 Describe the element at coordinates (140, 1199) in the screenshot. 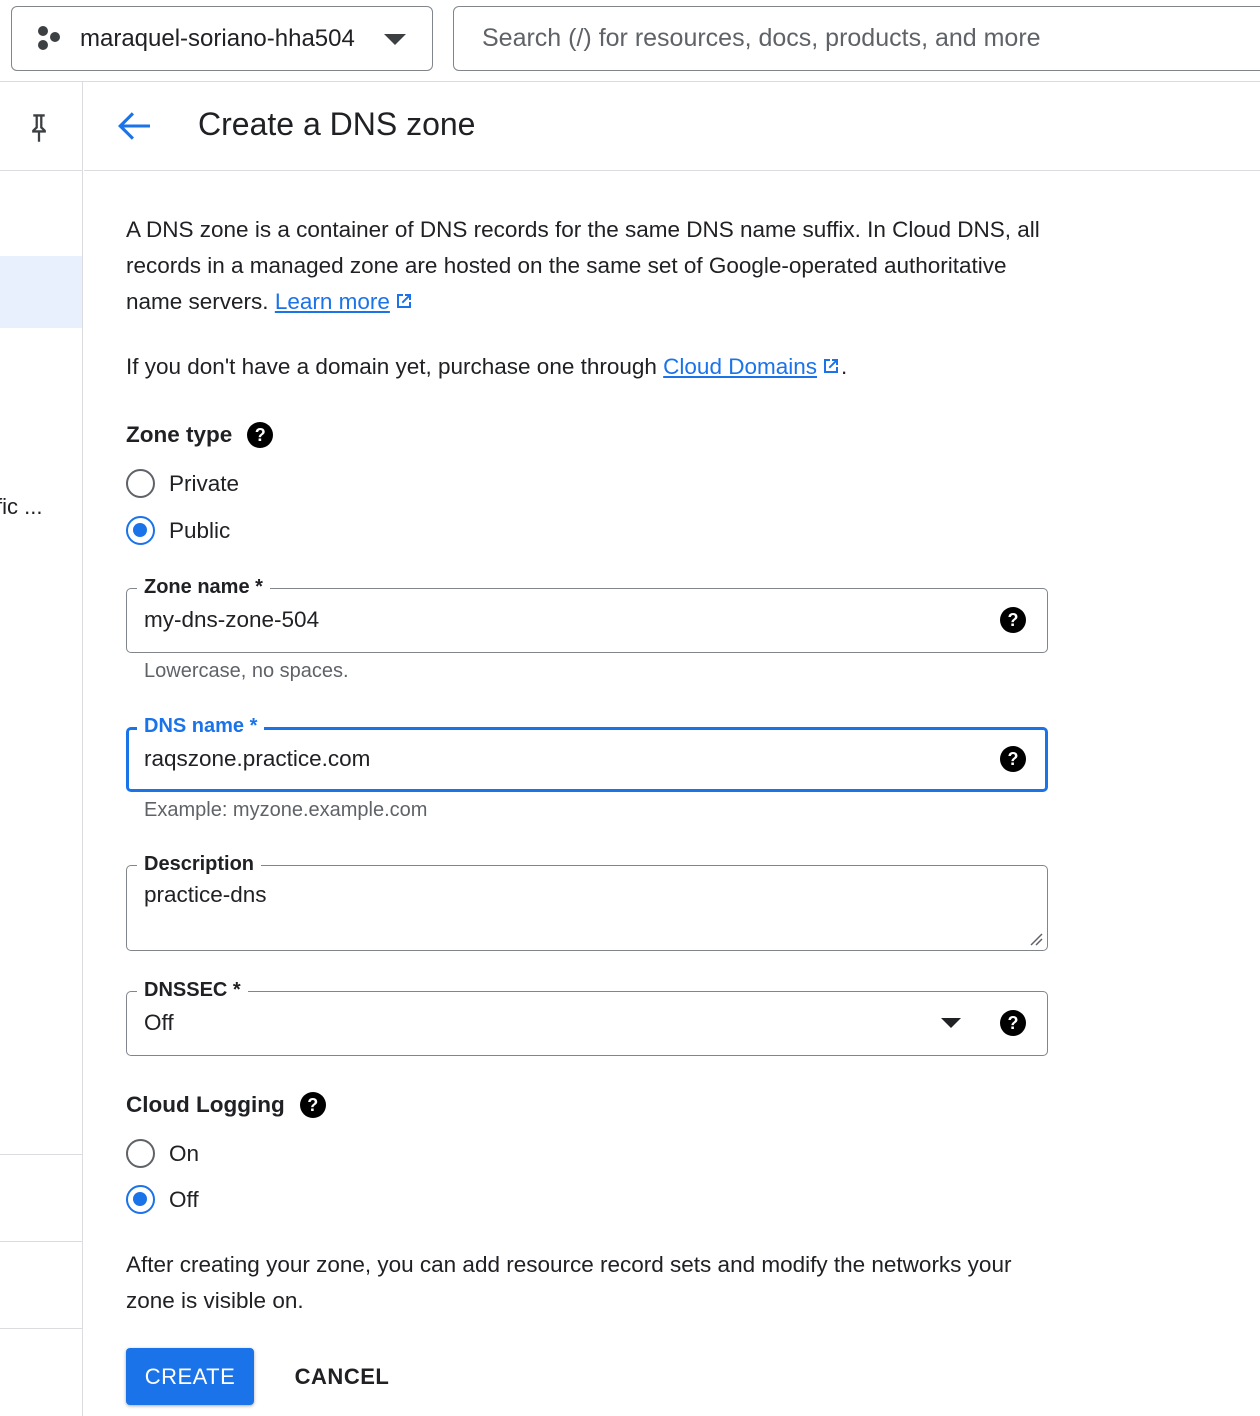

I see `radio-logging-off` at that location.